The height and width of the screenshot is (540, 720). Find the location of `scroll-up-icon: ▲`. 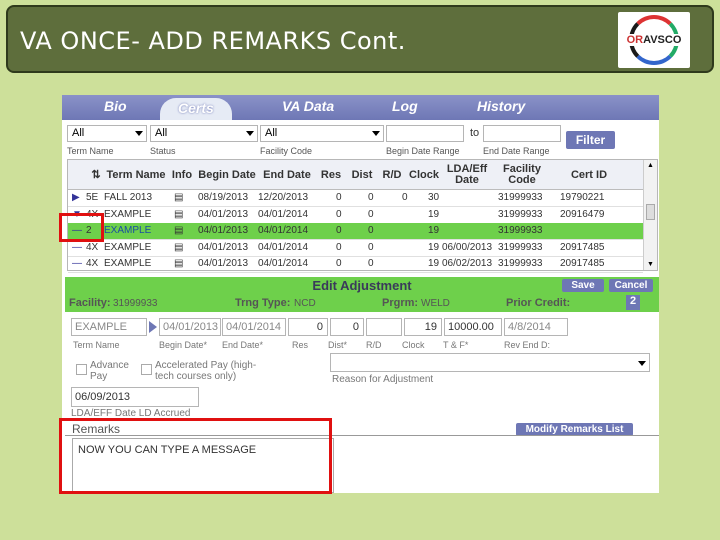

scroll-up-icon: ▲ is located at coordinates (650, 165).